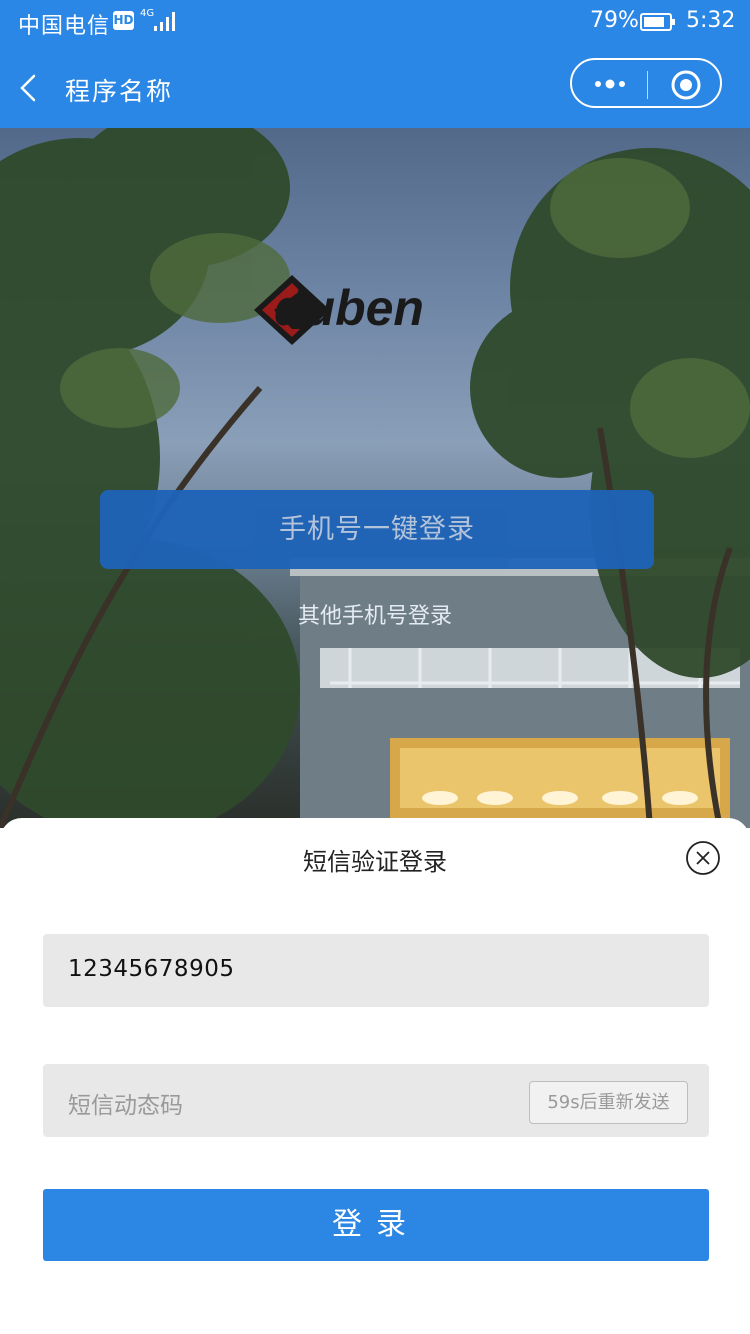  Describe the element at coordinates (349, 308) in the screenshot. I see `logo-wordmark: duben` at that location.